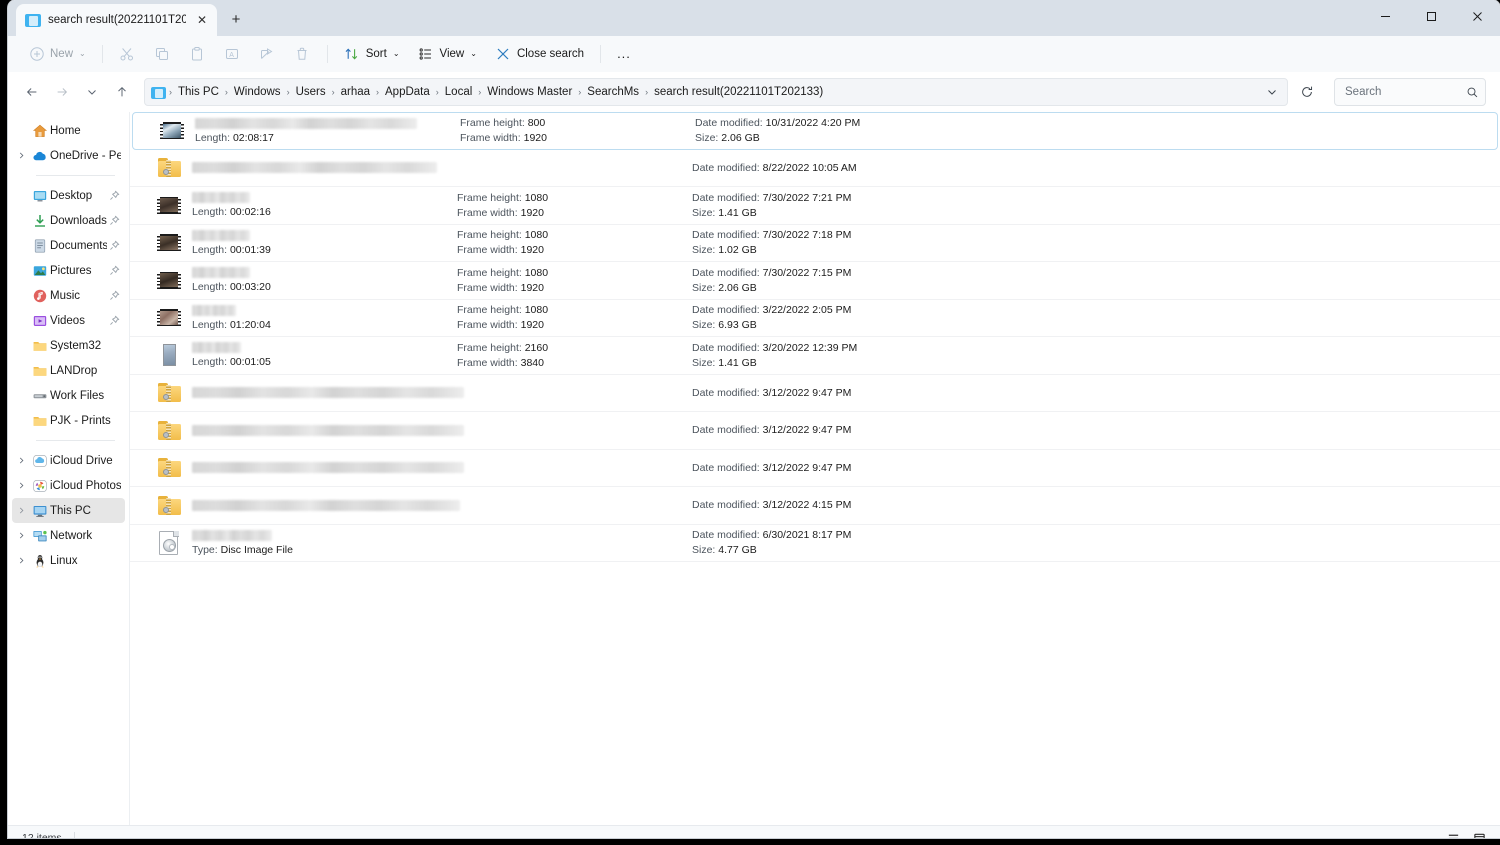  Describe the element at coordinates (1307, 92) in the screenshot. I see `refresh-button` at that location.